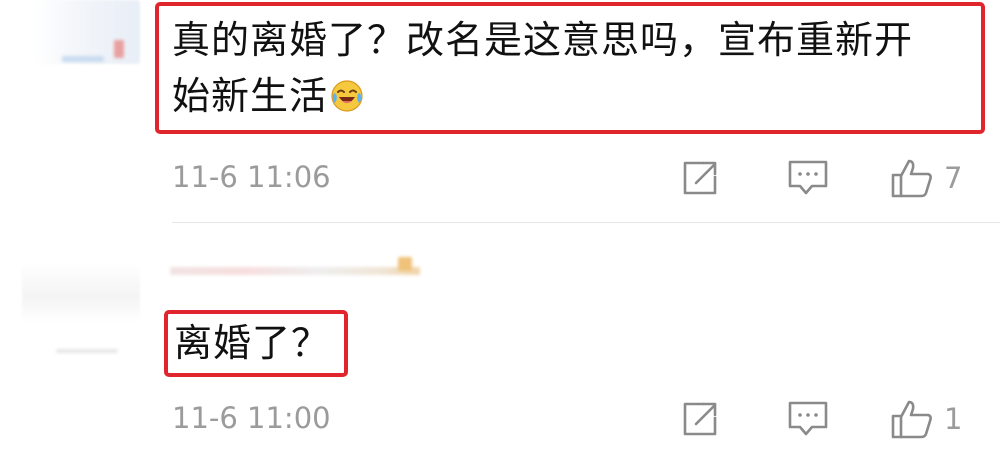 This screenshot has height=454, width=1000. I want to click on comment-text-segment: 始新生活, so click(250, 96).